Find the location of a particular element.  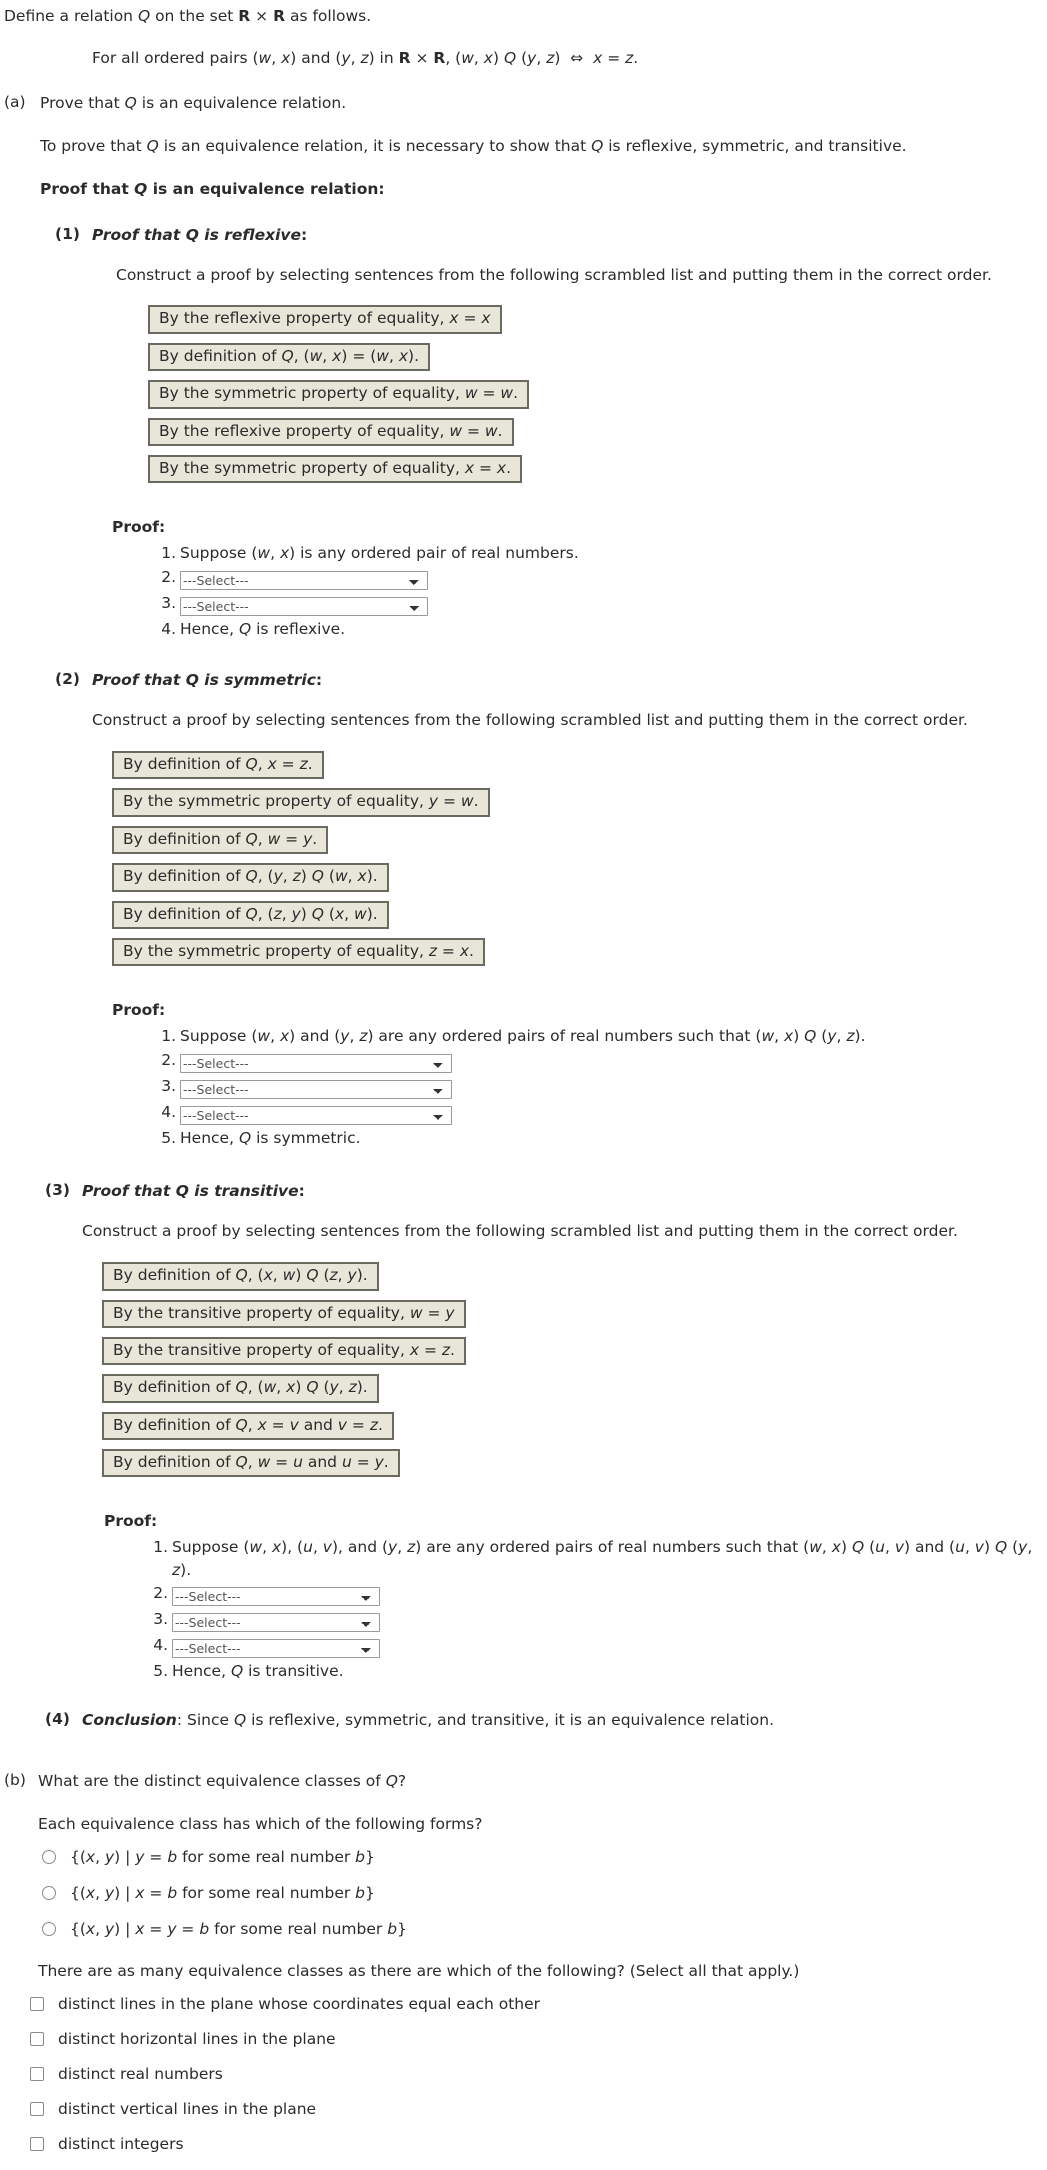

subproof-2-num: (2) is located at coordinates (67, 679).